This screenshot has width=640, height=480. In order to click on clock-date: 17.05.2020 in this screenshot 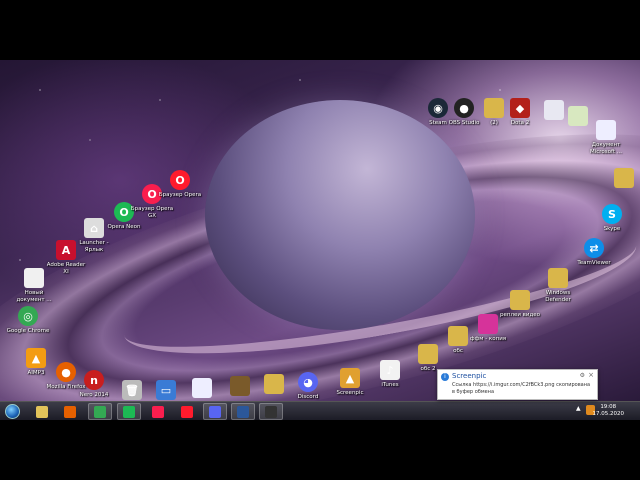, I will do `click(608, 414)`.